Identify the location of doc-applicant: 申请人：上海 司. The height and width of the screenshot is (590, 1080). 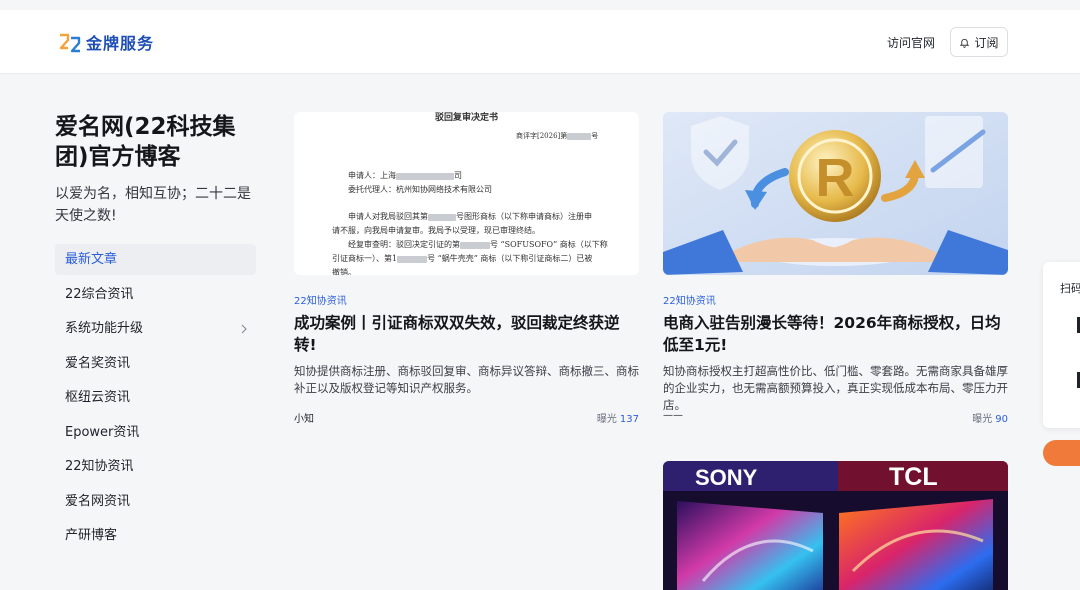
(405, 175).